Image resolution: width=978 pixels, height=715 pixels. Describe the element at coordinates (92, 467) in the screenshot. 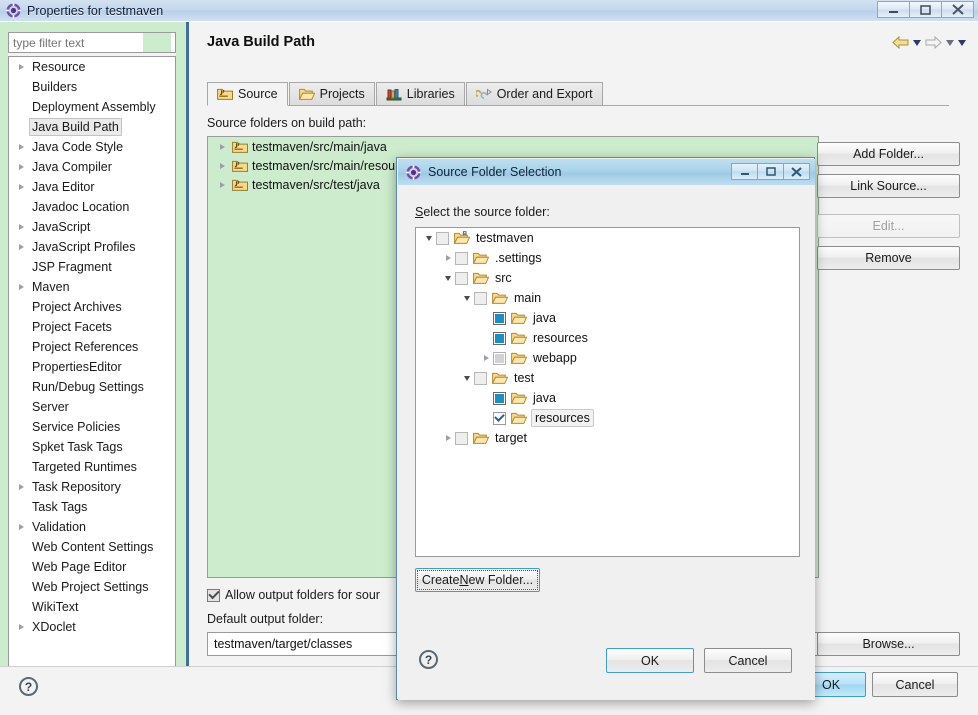

I see `sidebar-item-targeted-runtimes: Targeted Runtimes` at that location.